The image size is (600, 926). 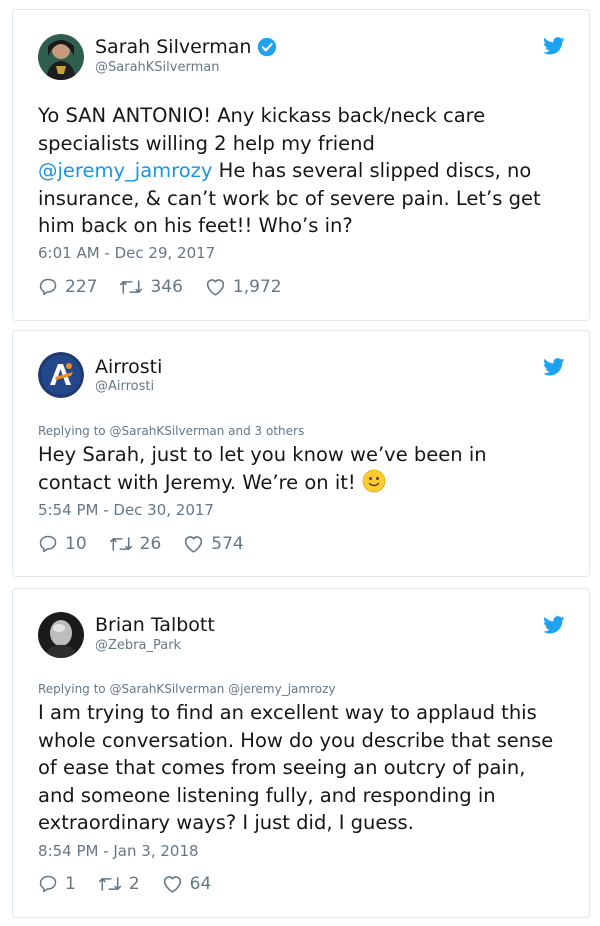 What do you see at coordinates (135, 544) in the screenshot?
I see `retweet-button: 26` at bounding box center [135, 544].